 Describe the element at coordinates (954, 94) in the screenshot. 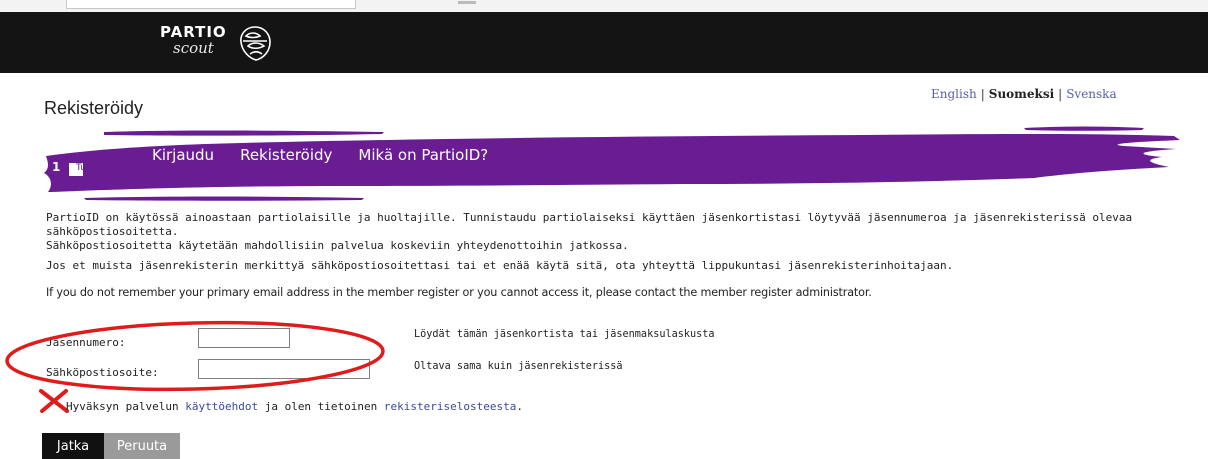

I see `language-english-link: English` at that location.